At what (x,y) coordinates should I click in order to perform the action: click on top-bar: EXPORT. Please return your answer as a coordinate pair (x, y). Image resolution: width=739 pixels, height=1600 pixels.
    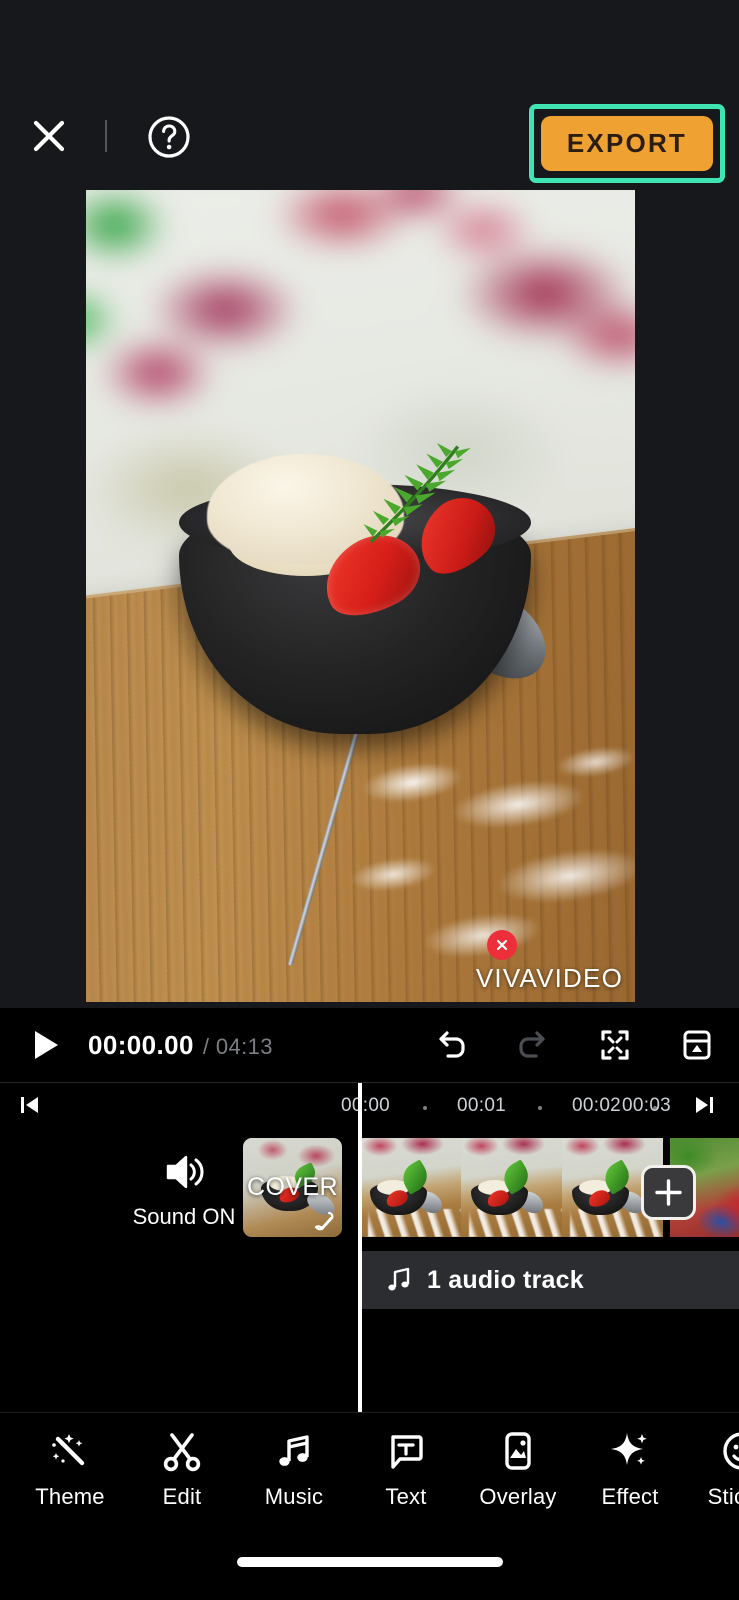
    Looking at the image, I should click on (369, 95).